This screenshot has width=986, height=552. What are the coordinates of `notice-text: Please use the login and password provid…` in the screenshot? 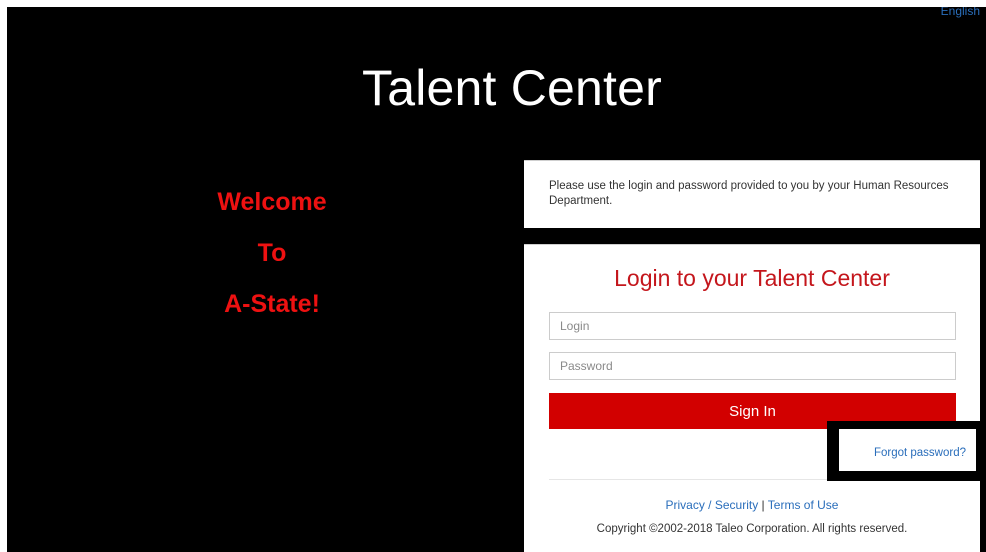 It's located at (749, 193).